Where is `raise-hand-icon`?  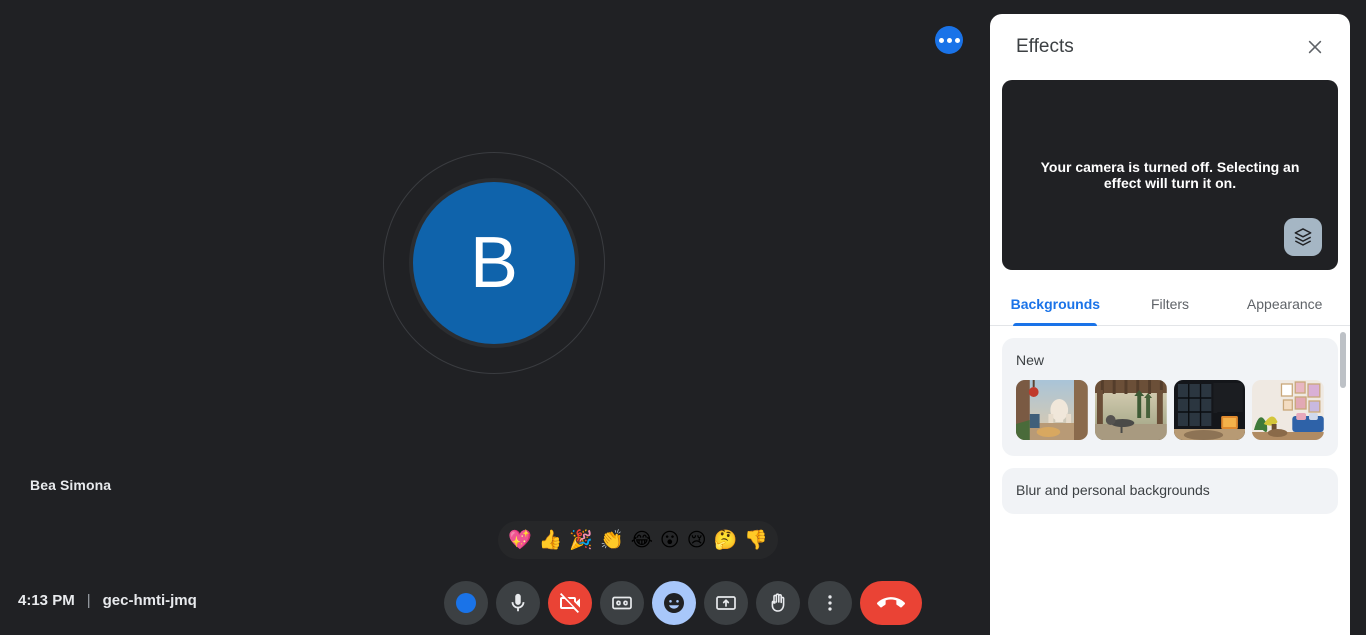
raise-hand-icon is located at coordinates (778, 602).